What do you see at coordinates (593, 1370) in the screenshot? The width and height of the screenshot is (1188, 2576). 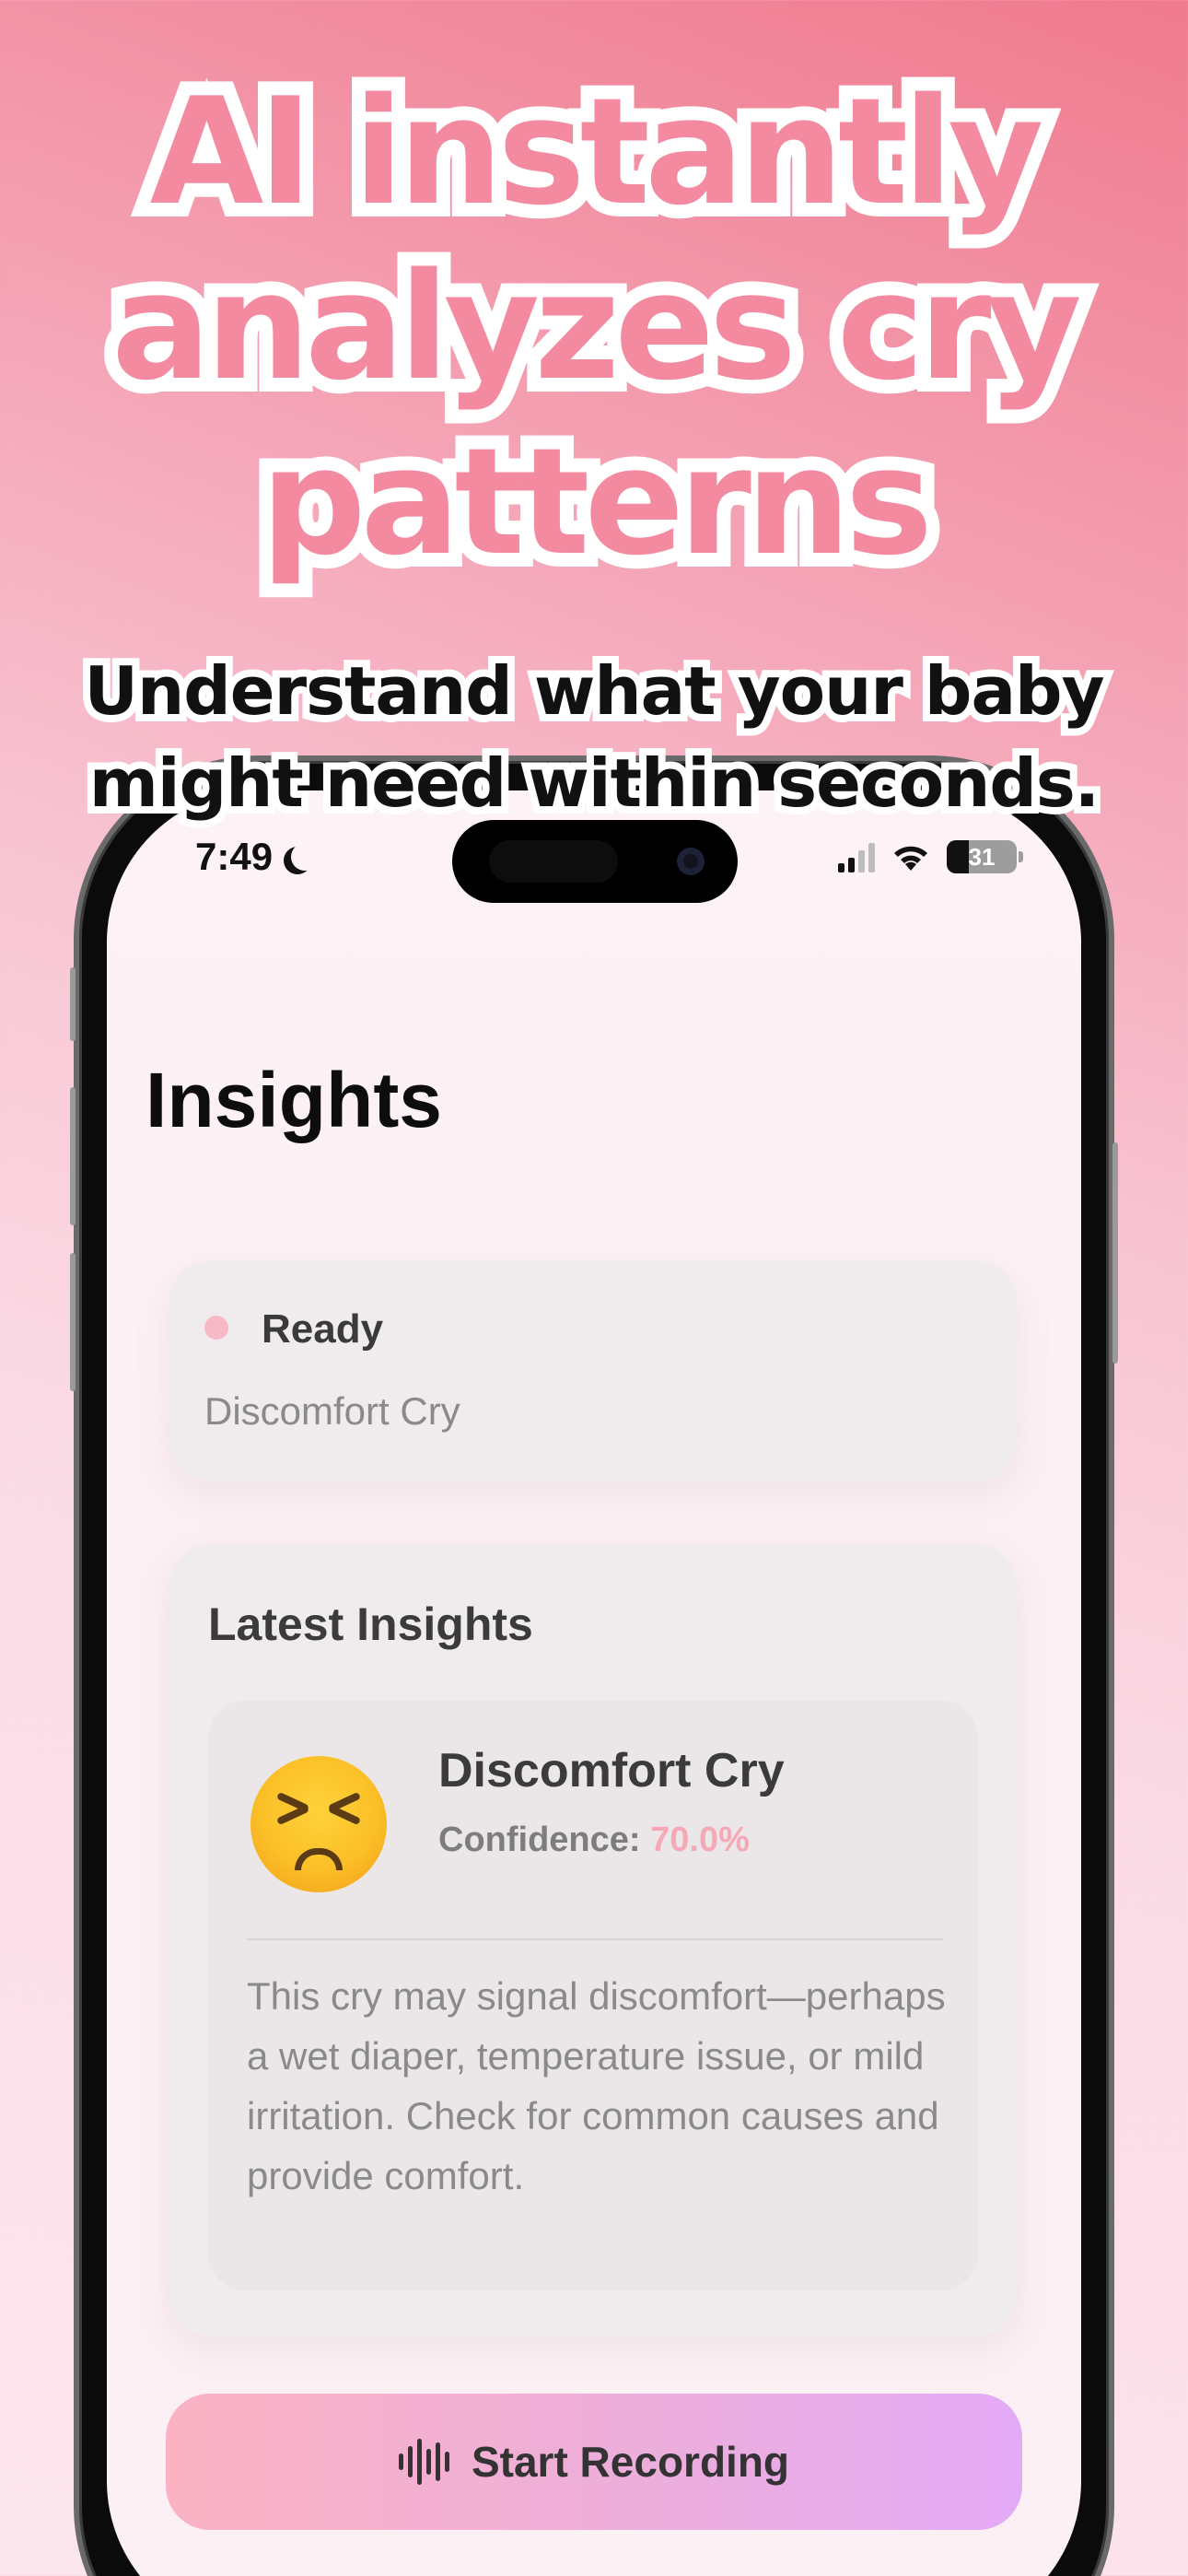 I see `status-card: Ready Discomfort Cry` at bounding box center [593, 1370].